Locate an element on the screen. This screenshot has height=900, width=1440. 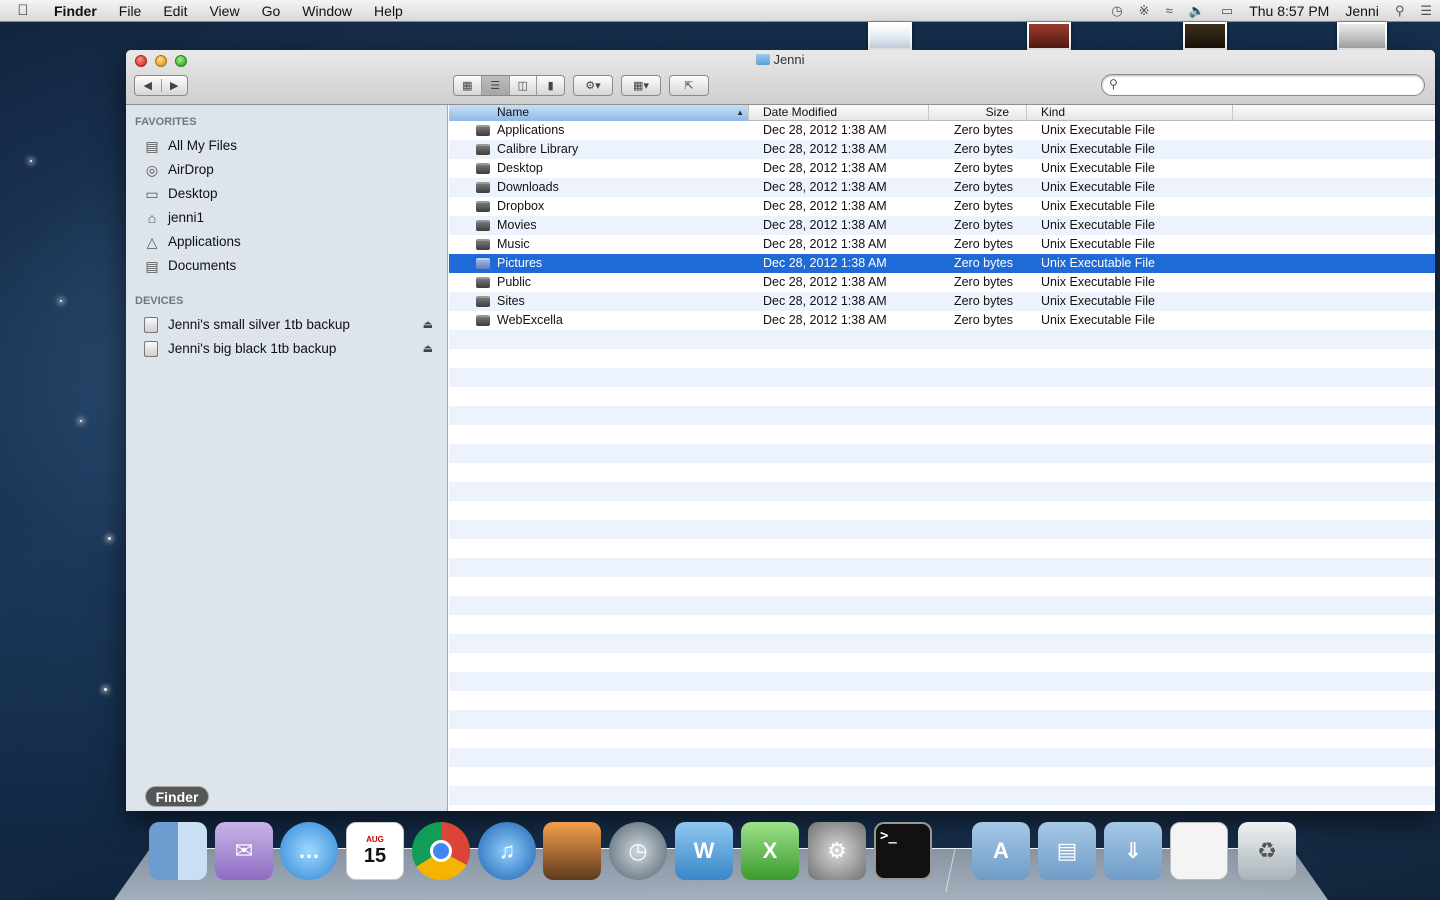
back-button: ◀ is located at coordinates (148, 85).